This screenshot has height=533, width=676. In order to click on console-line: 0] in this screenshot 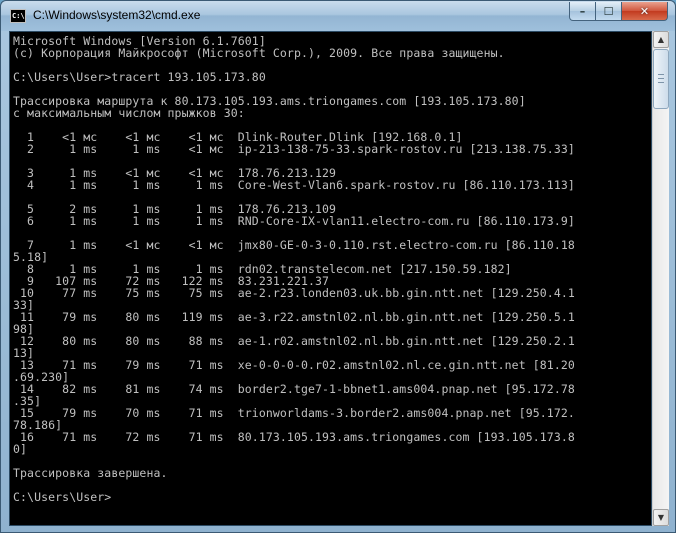, I will do `click(20, 449)`.